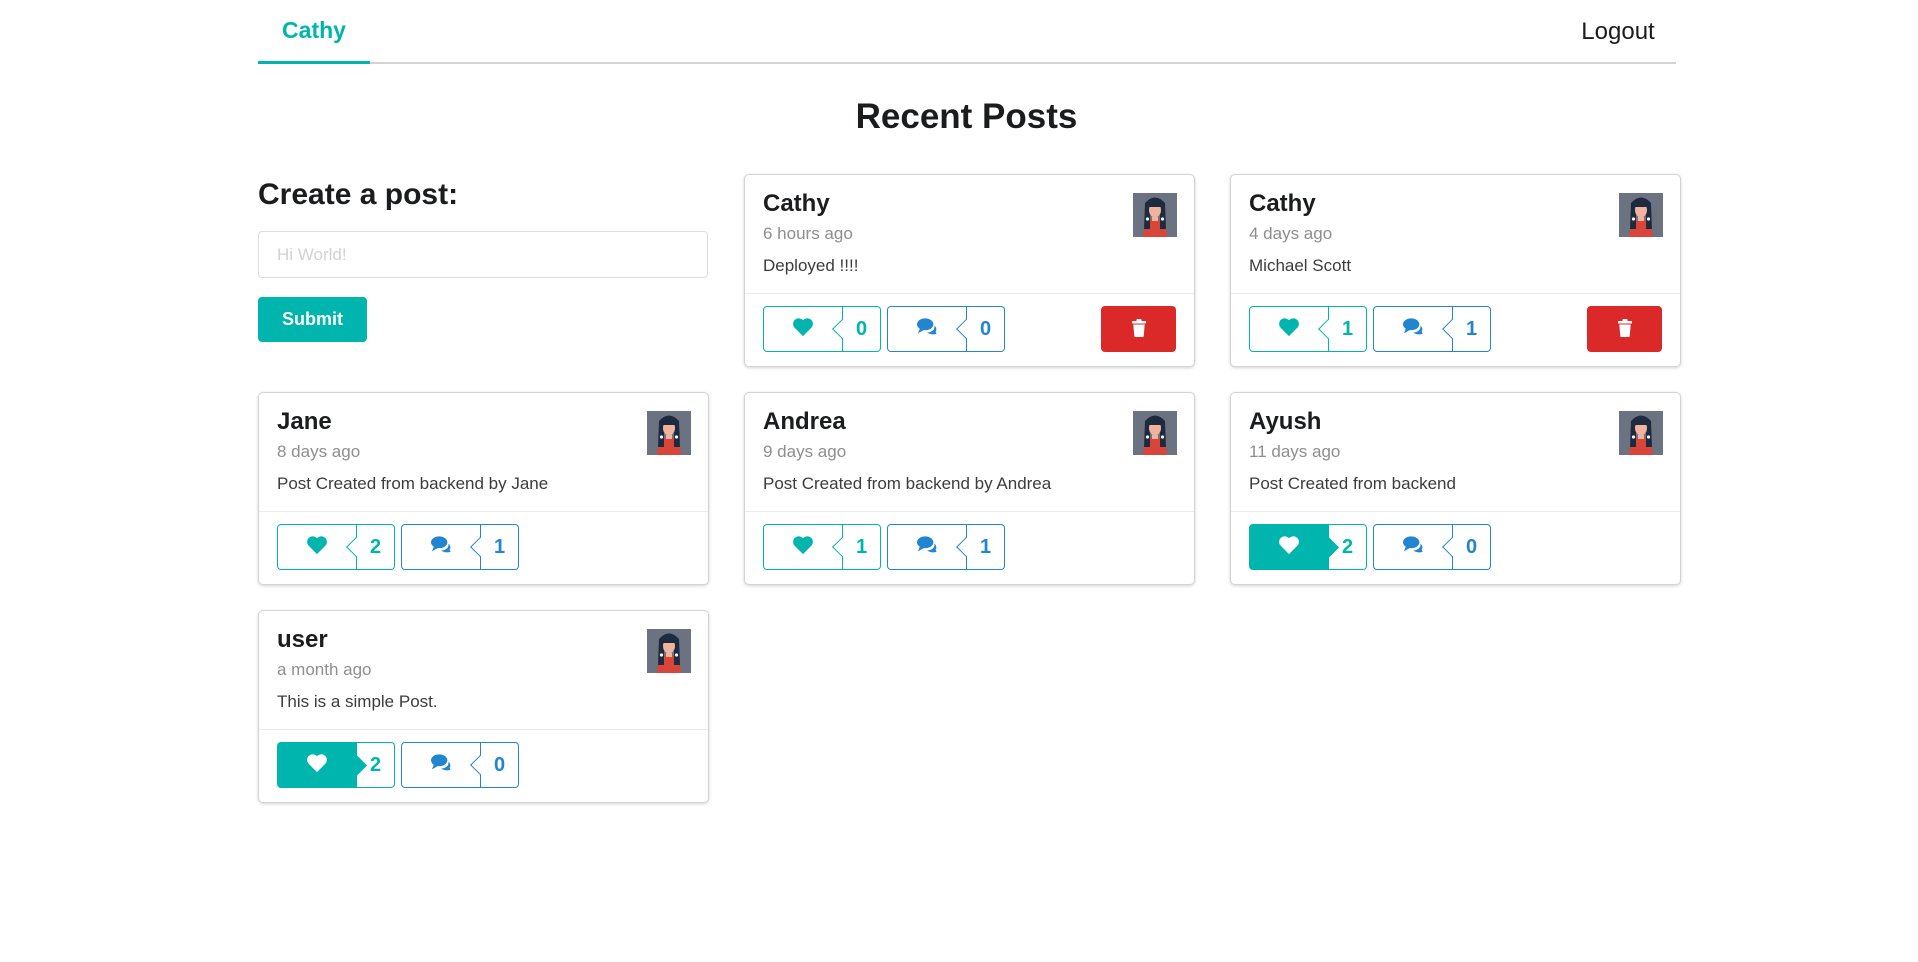 This screenshot has width=1918, height=962. What do you see at coordinates (483, 670) in the screenshot?
I see `card-content: user a month ago This is a simple Post.` at bounding box center [483, 670].